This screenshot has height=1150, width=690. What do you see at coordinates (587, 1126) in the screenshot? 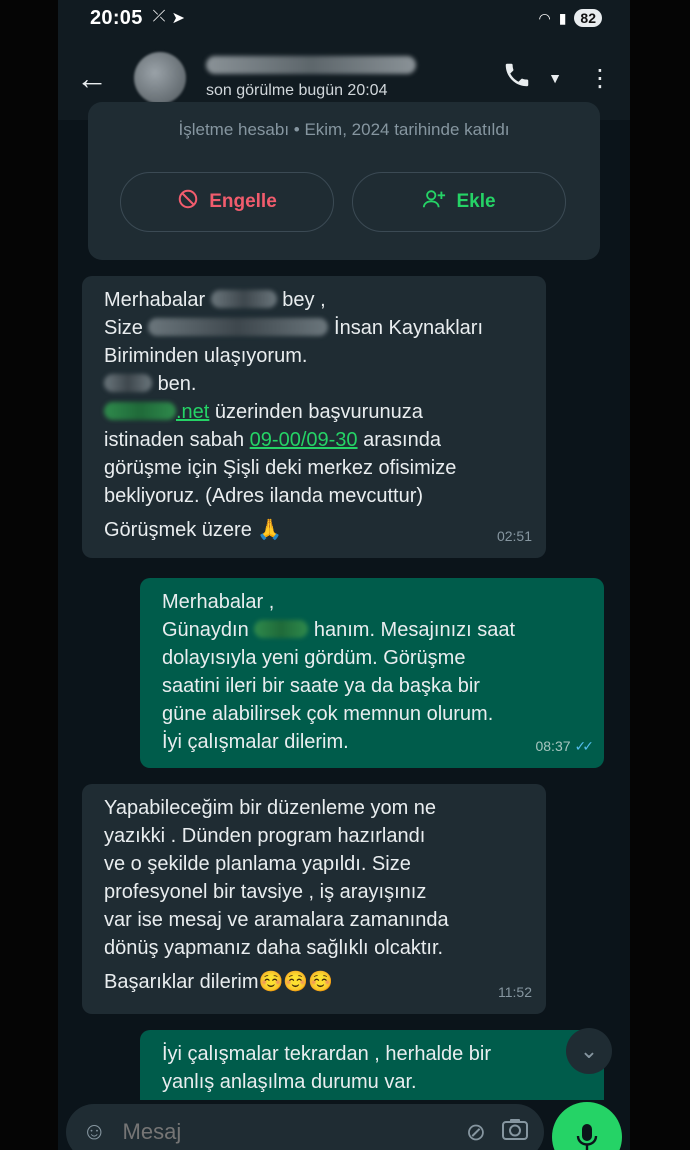
I see `microphone-icon` at bounding box center [587, 1126].